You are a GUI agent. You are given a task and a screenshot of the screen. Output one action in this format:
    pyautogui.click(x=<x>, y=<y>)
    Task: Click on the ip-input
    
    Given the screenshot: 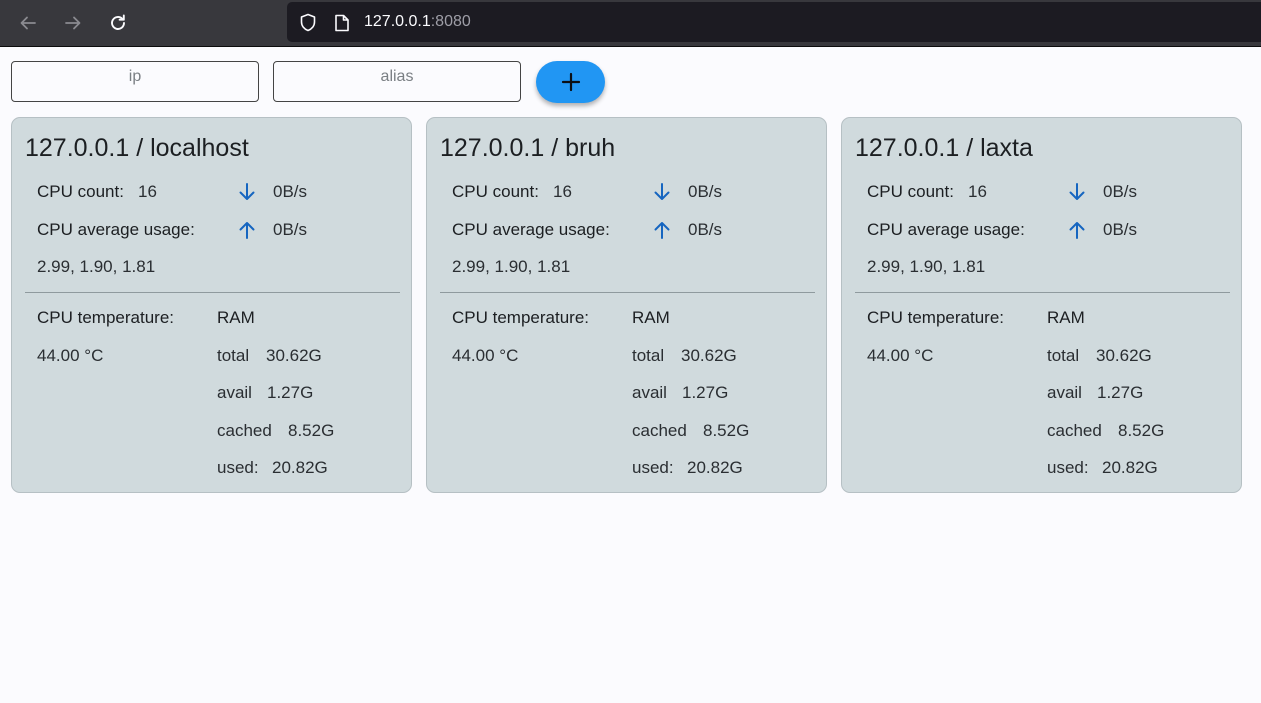 What is the action you would take?
    pyautogui.click(x=135, y=77)
    